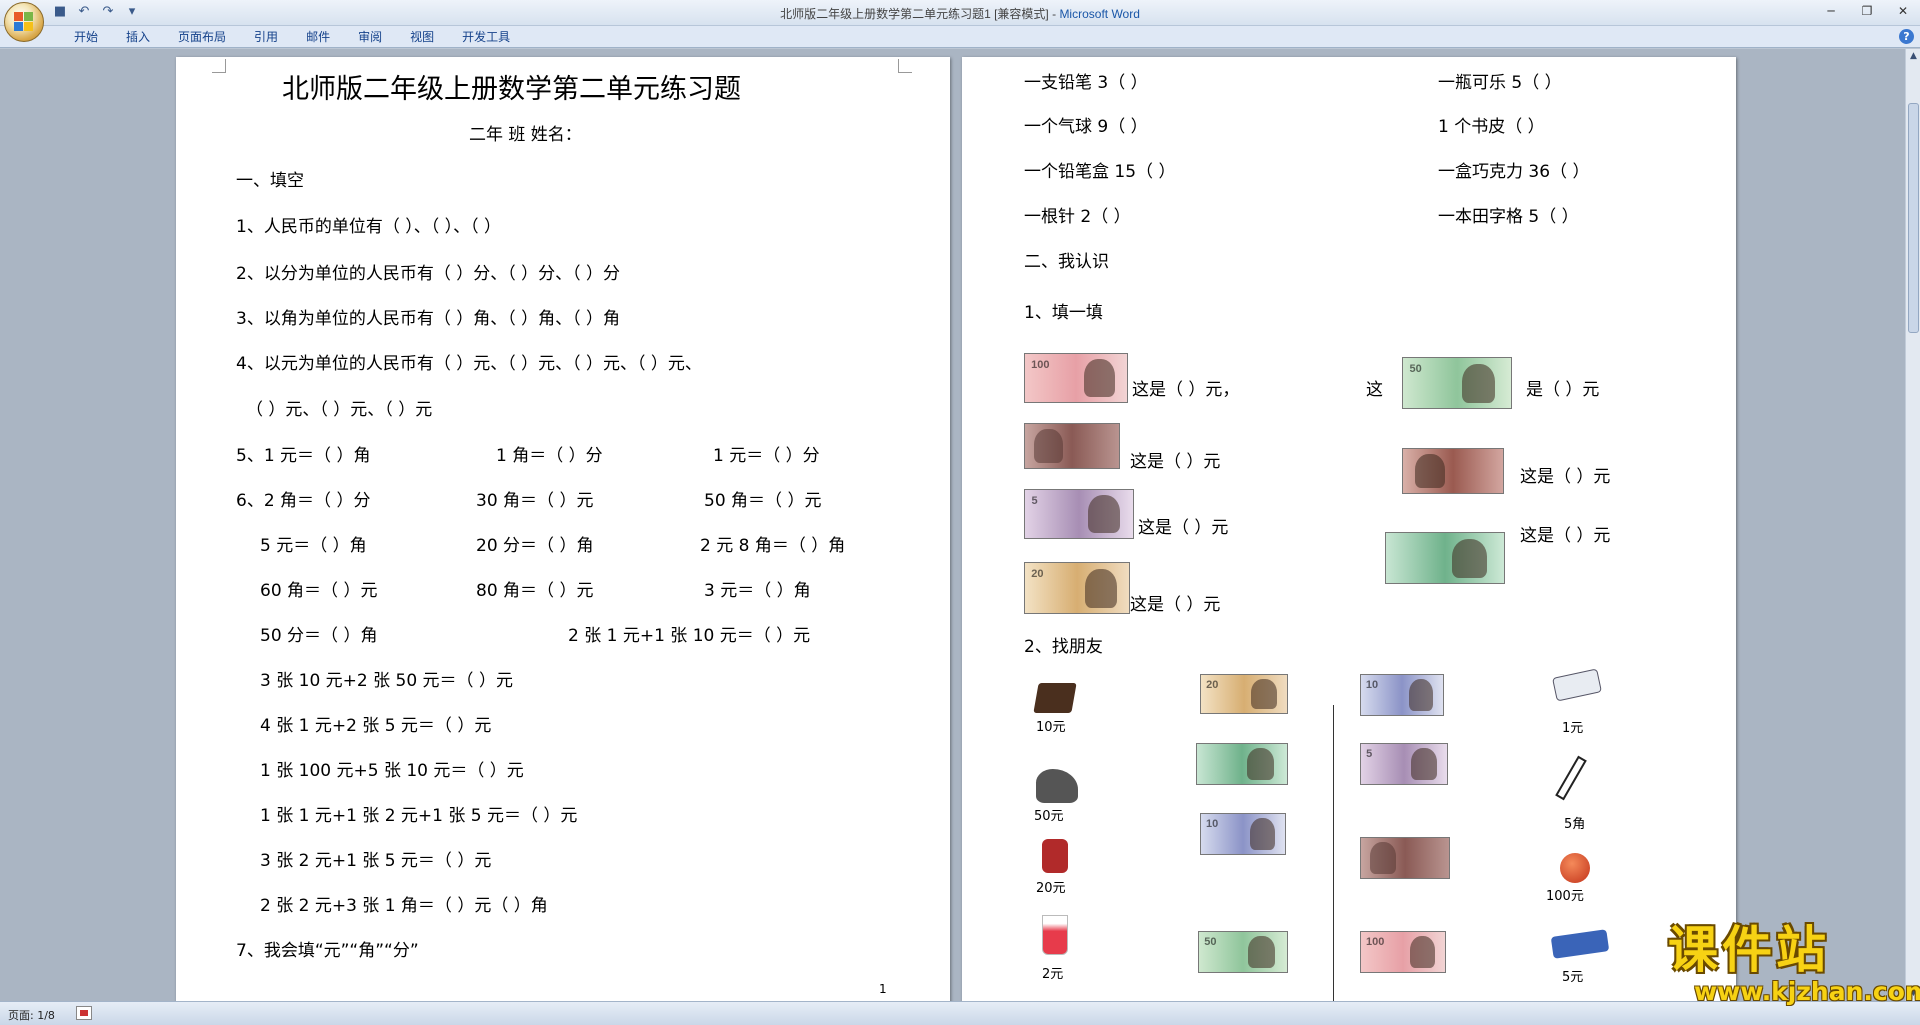 Image resolution: width=1920 pixels, height=1025 pixels. I want to click on ribbon-tabs: 开始 插入 页面布局 引用 邮件 审阅 视图 开发工具, so click(292, 37).